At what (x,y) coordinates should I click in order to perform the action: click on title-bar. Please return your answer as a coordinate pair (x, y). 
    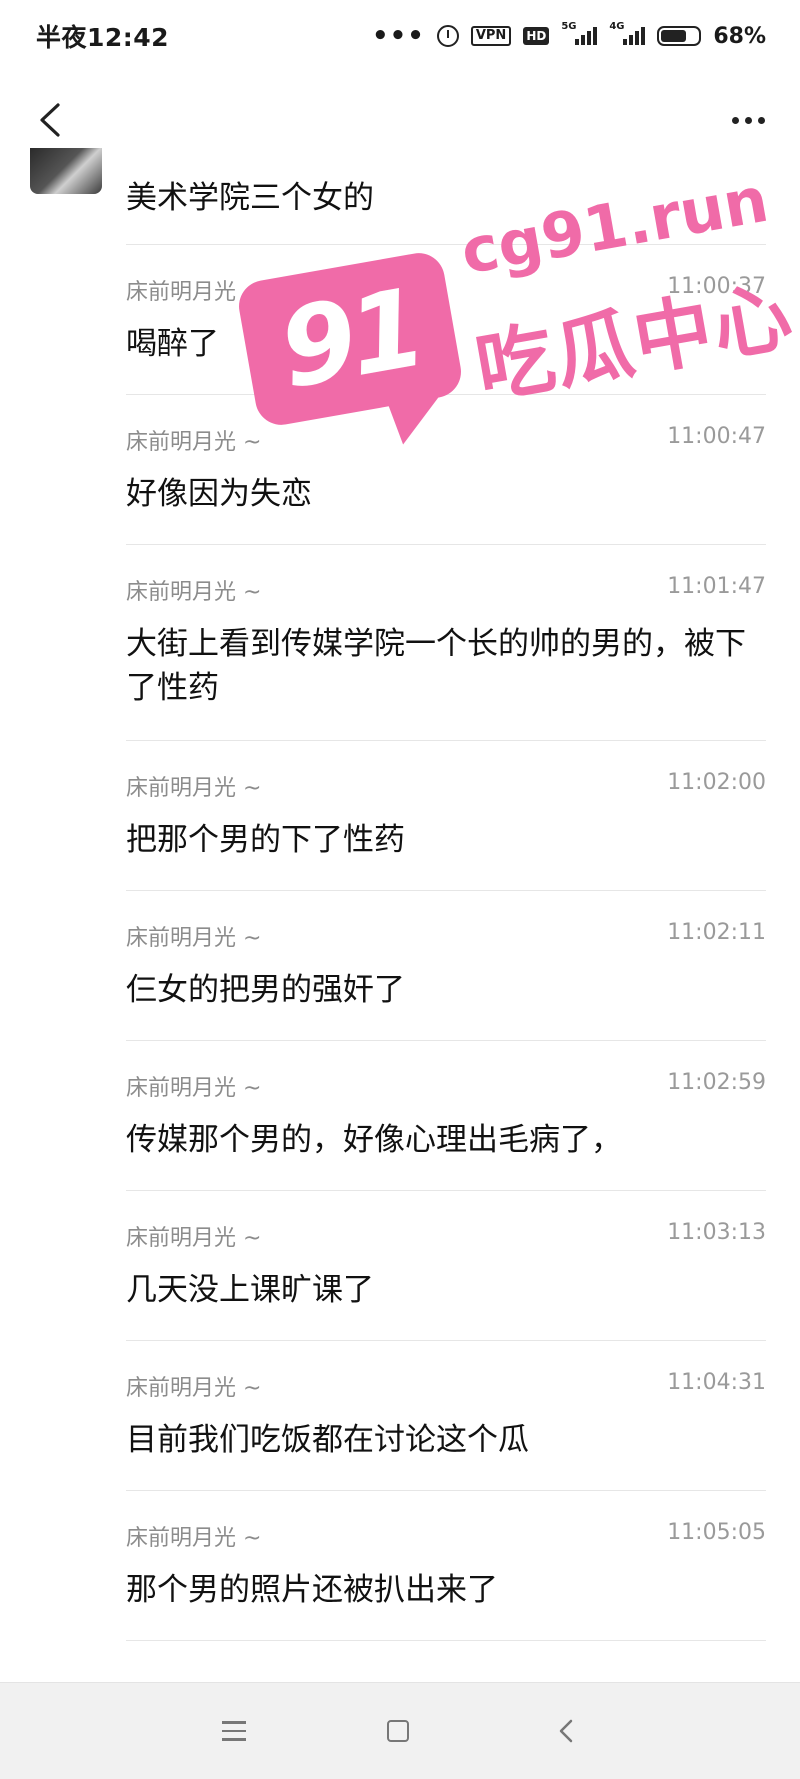
    Looking at the image, I should click on (400, 120).